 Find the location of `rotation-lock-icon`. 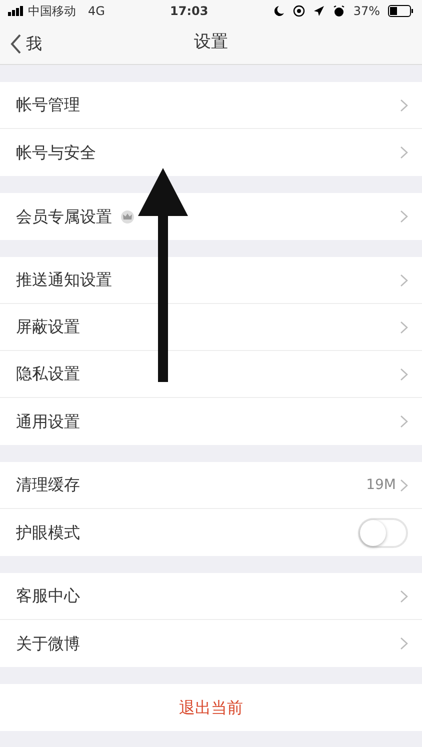

rotation-lock-icon is located at coordinates (299, 11).